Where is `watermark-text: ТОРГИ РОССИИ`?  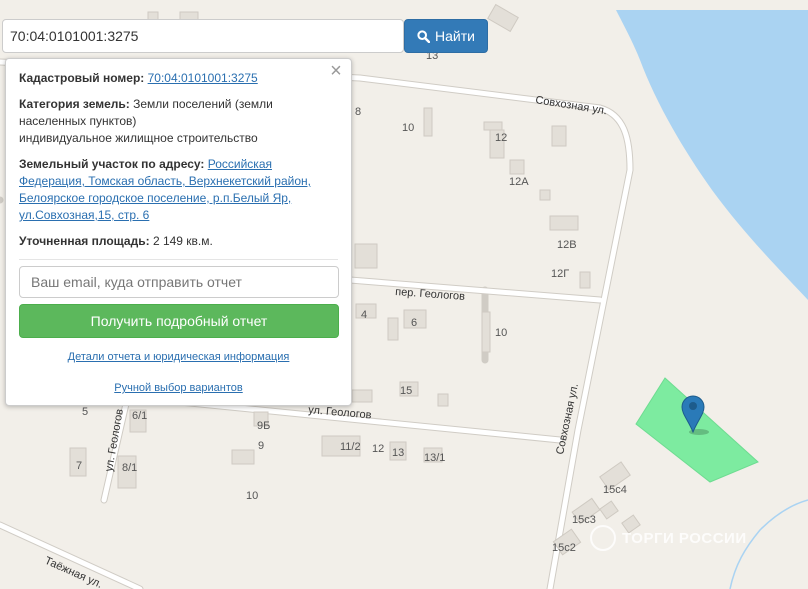 watermark-text: ТОРГИ РОССИИ is located at coordinates (684, 538).